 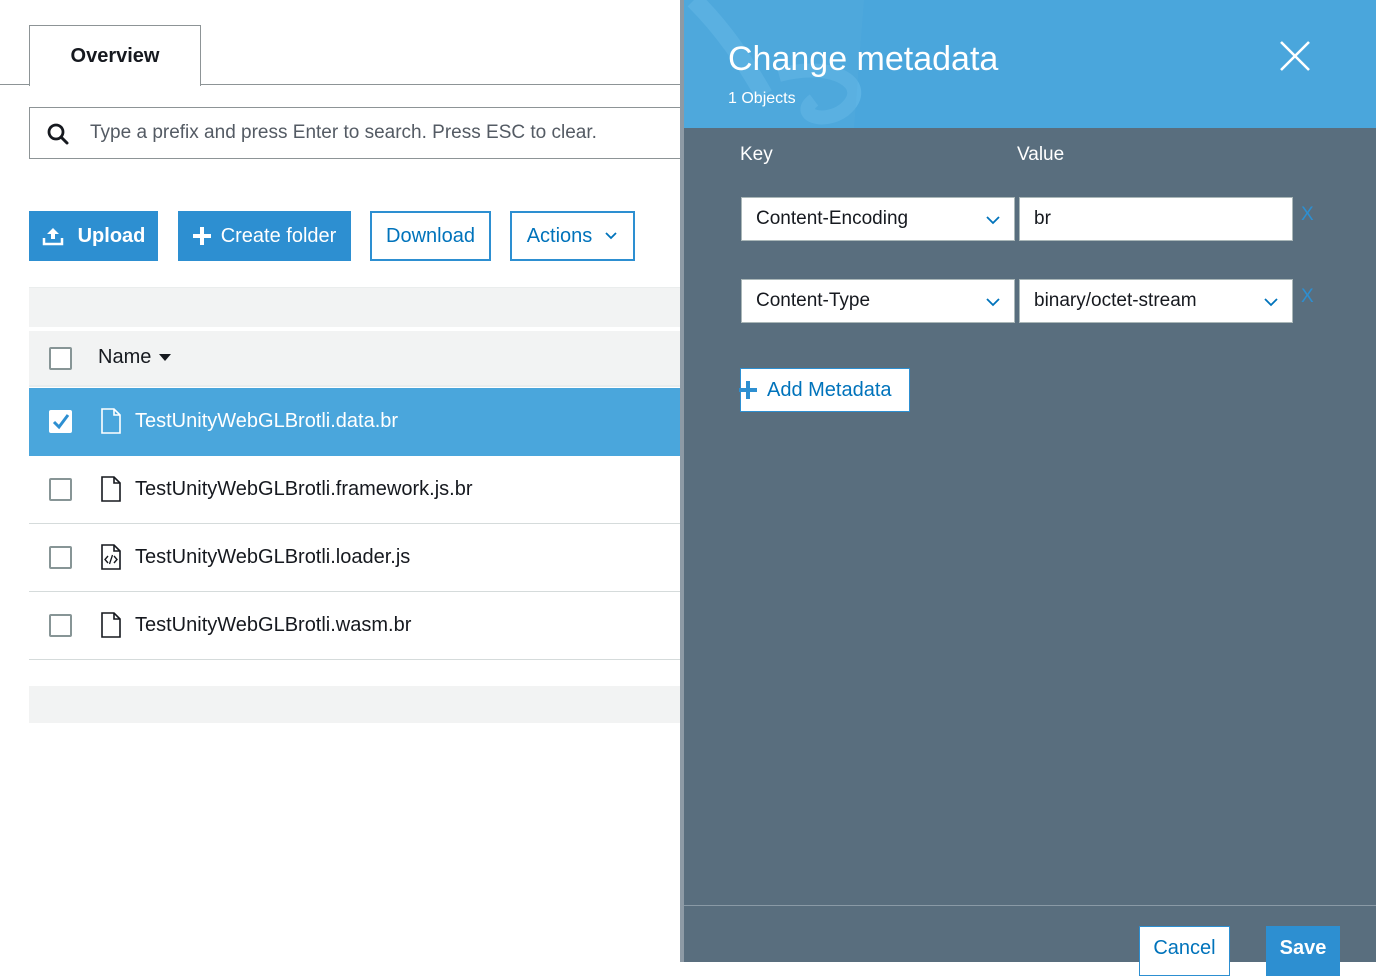 I want to click on save-button: Save, so click(x=1303, y=951).